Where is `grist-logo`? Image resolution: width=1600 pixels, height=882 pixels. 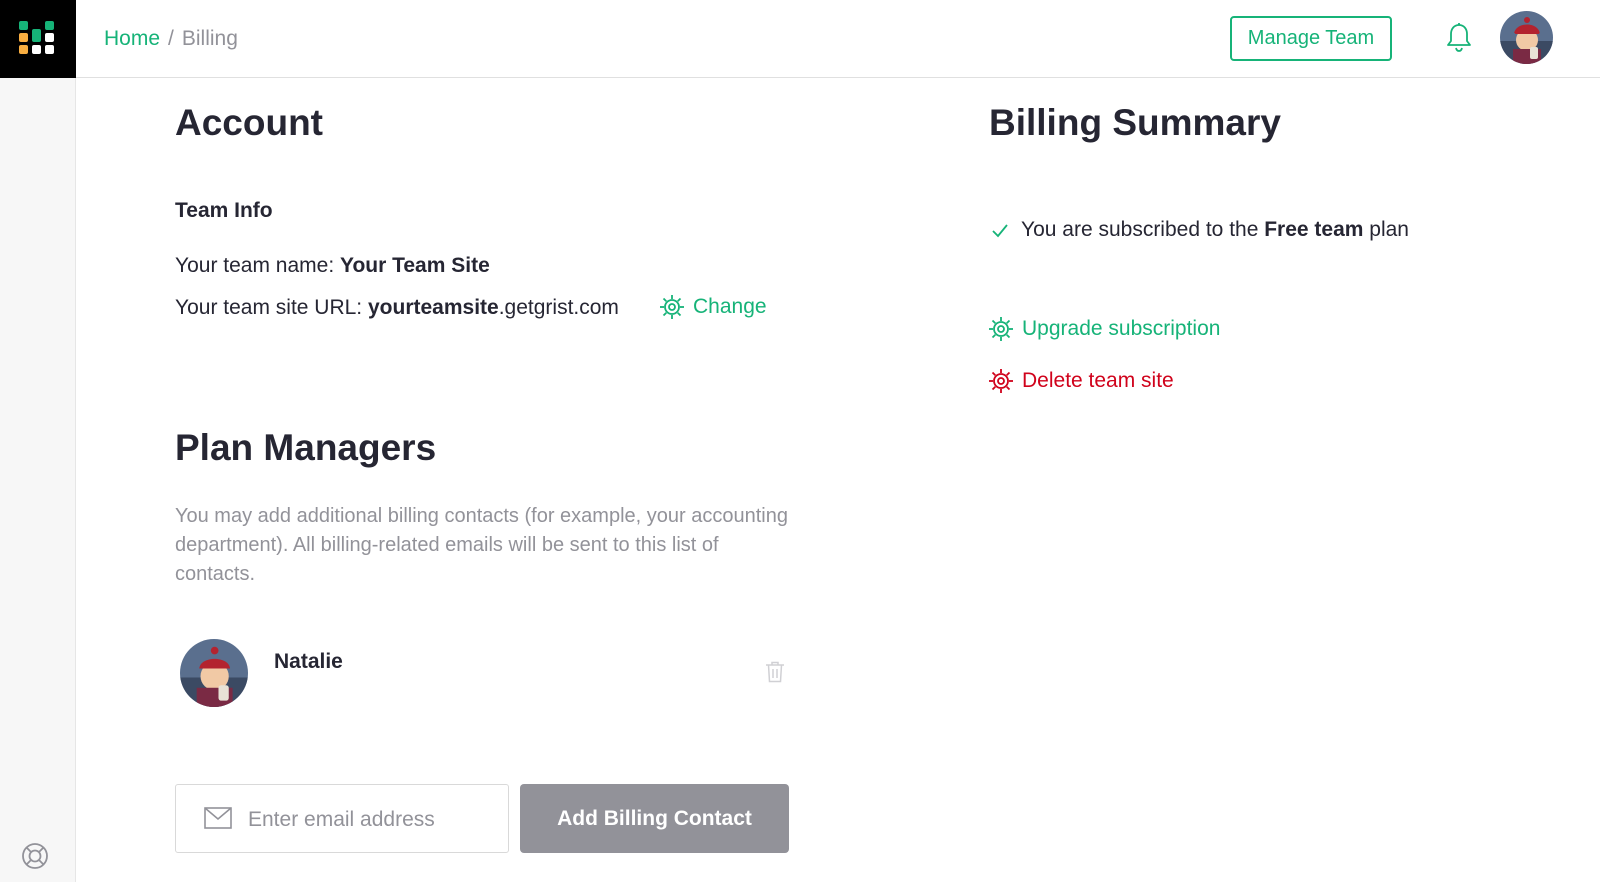 grist-logo is located at coordinates (38, 39).